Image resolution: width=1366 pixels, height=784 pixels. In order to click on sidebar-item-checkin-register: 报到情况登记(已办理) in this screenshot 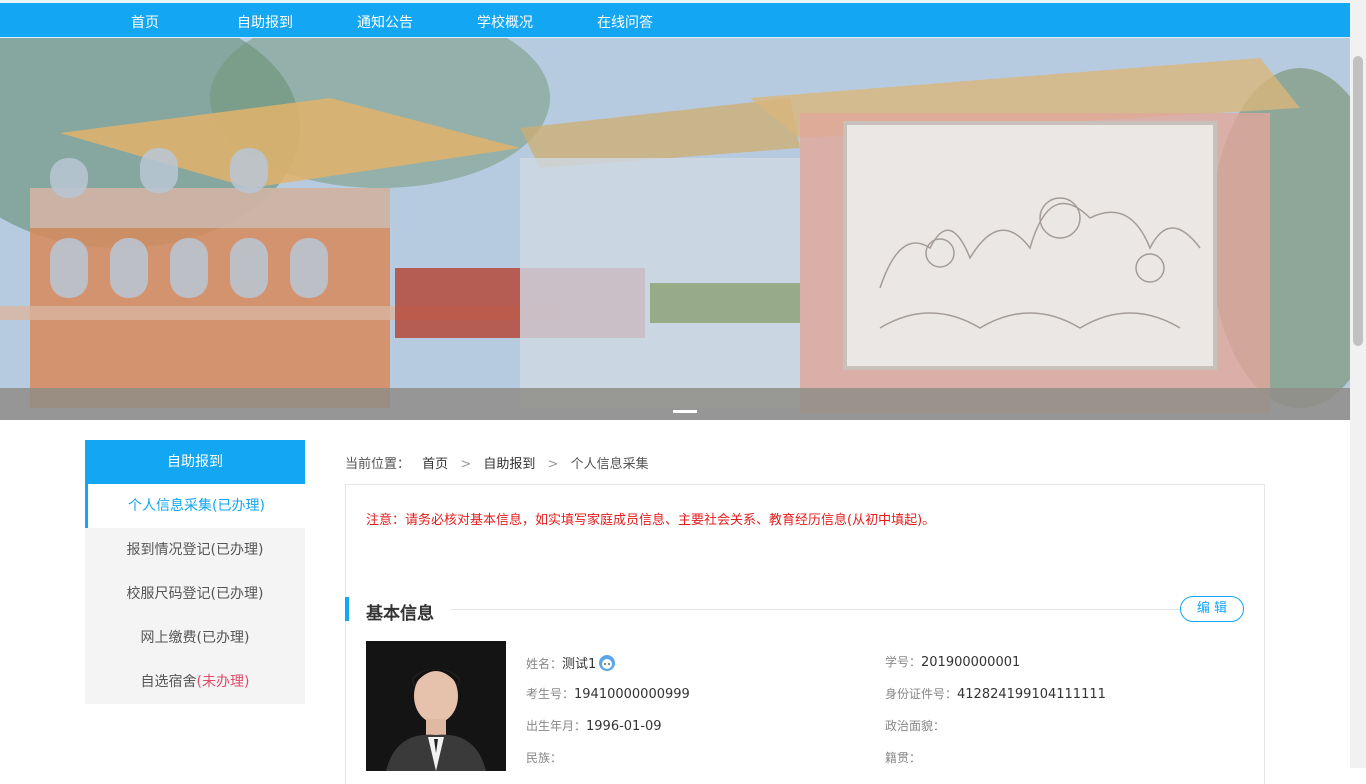, I will do `click(195, 550)`.